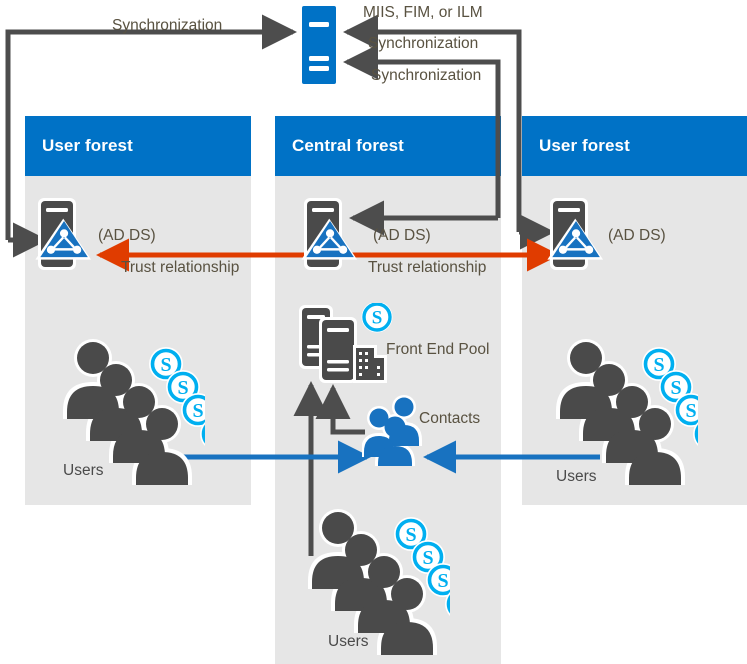  What do you see at coordinates (127, 235) in the screenshot?
I see `left-ad-ds-label: (AD DS)` at bounding box center [127, 235].